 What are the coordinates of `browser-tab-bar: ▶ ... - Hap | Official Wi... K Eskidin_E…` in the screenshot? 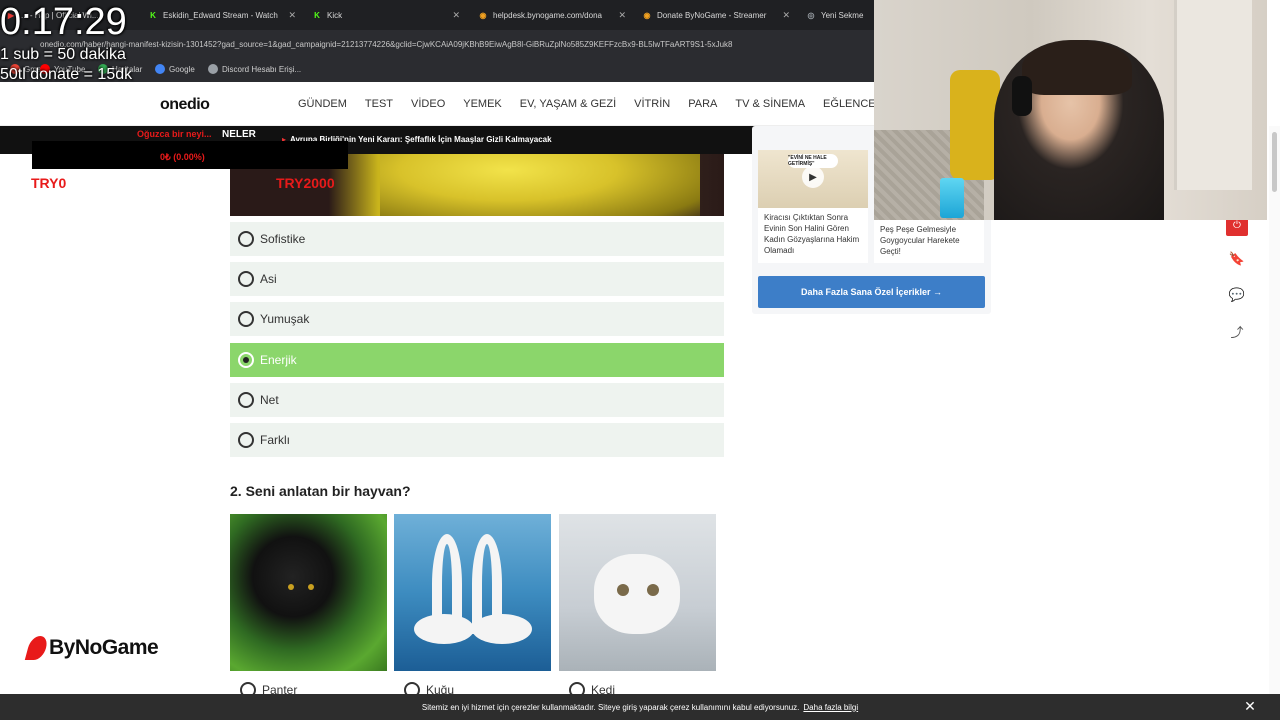 It's located at (437, 15).